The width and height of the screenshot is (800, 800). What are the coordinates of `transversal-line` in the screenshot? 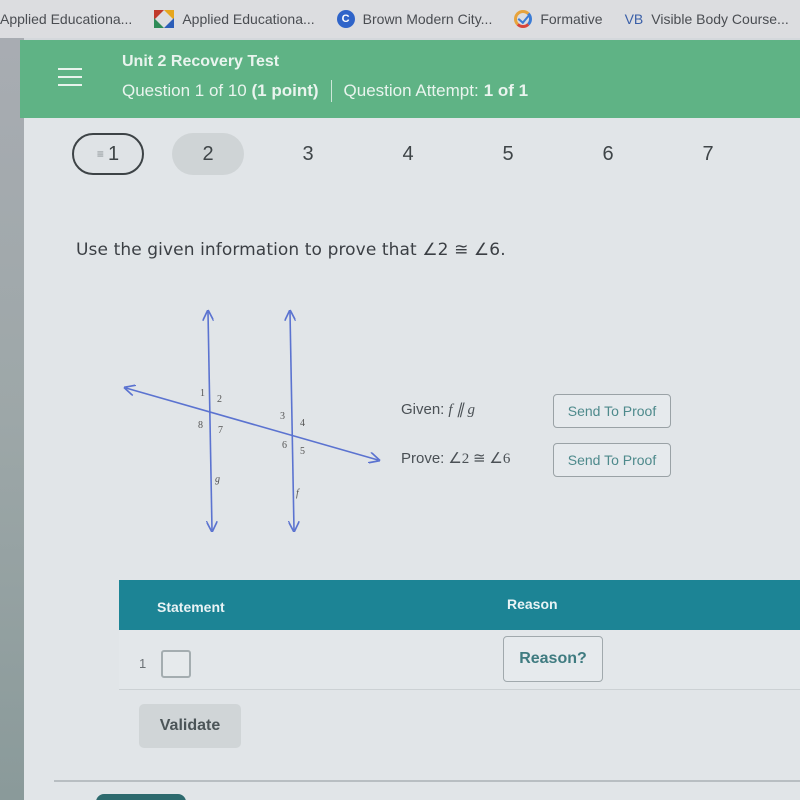 It's located at (252, 424).